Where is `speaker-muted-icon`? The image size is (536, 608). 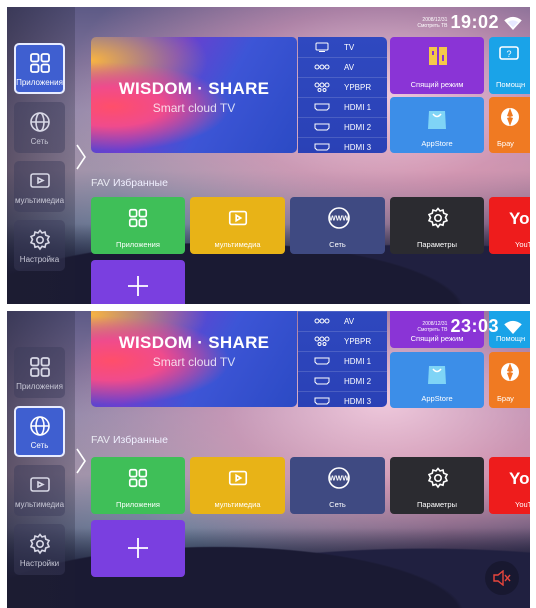 speaker-muted-icon is located at coordinates (502, 578).